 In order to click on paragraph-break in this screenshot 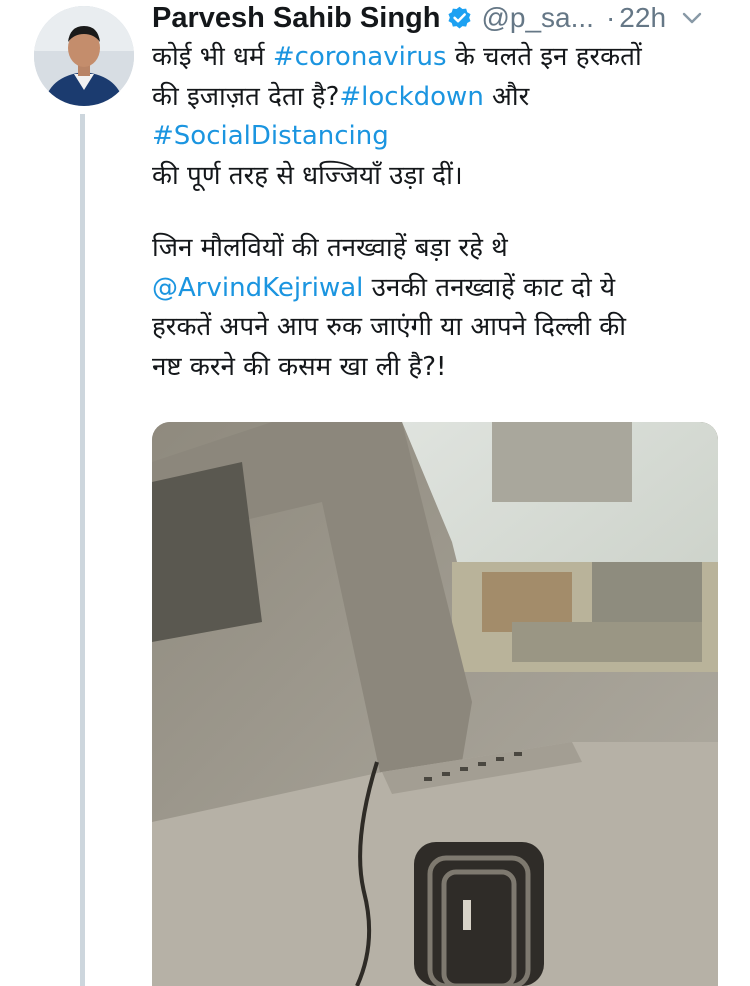, I will do `click(442, 212)`.